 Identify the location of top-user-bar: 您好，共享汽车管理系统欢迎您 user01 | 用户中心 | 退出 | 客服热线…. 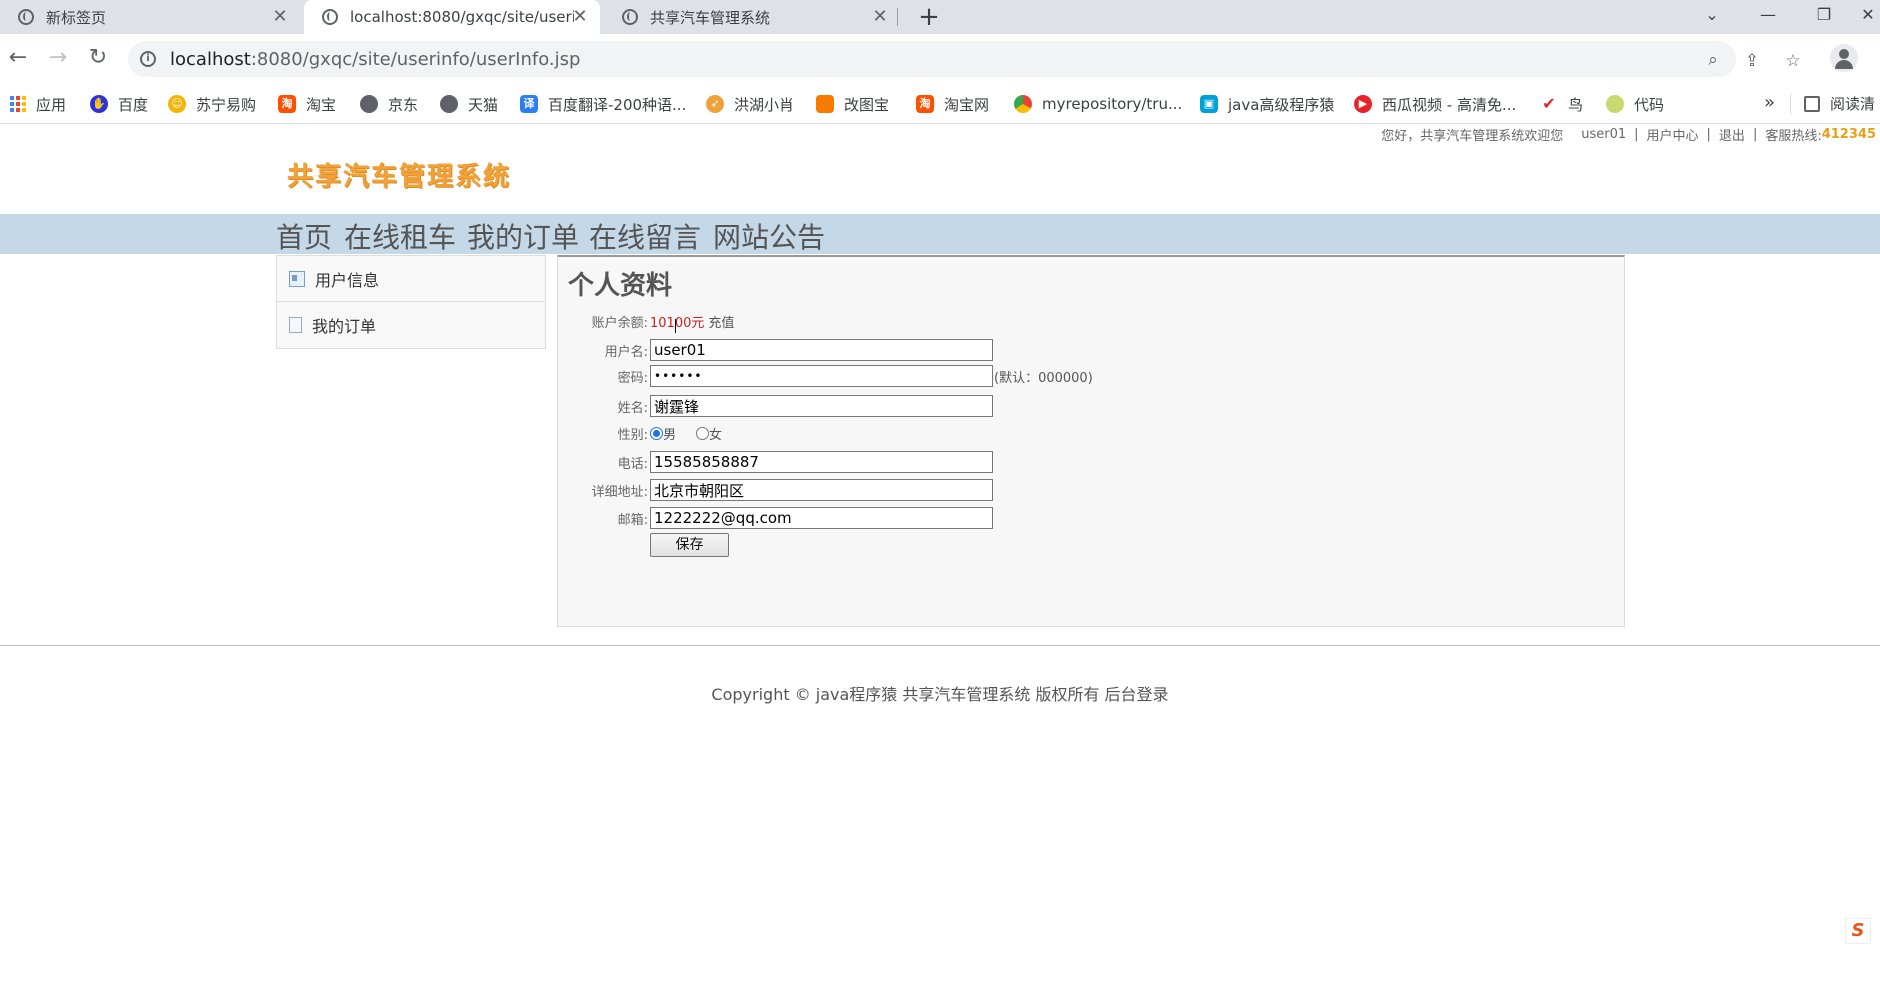
(1628, 134).